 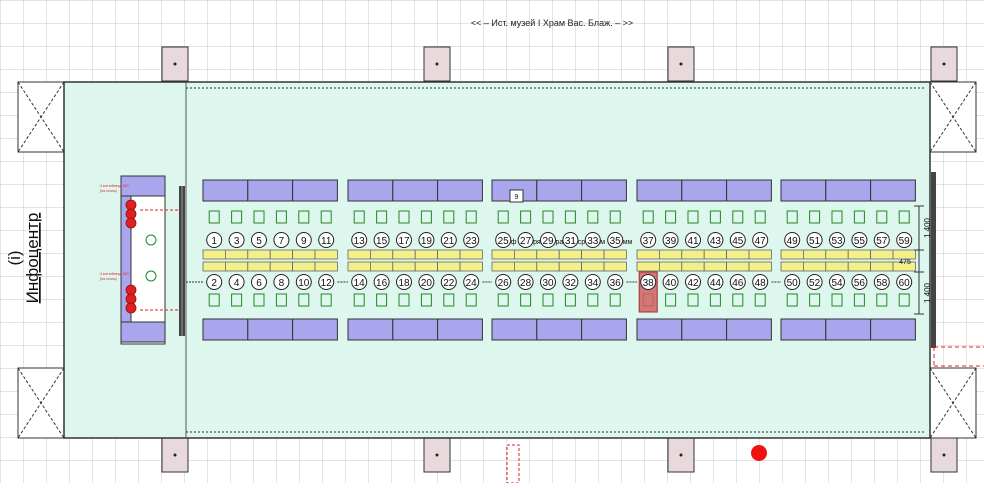 What do you see at coordinates (32, 258) in the screenshot?
I see `infocenter-text: Инфоцентр` at bounding box center [32, 258].